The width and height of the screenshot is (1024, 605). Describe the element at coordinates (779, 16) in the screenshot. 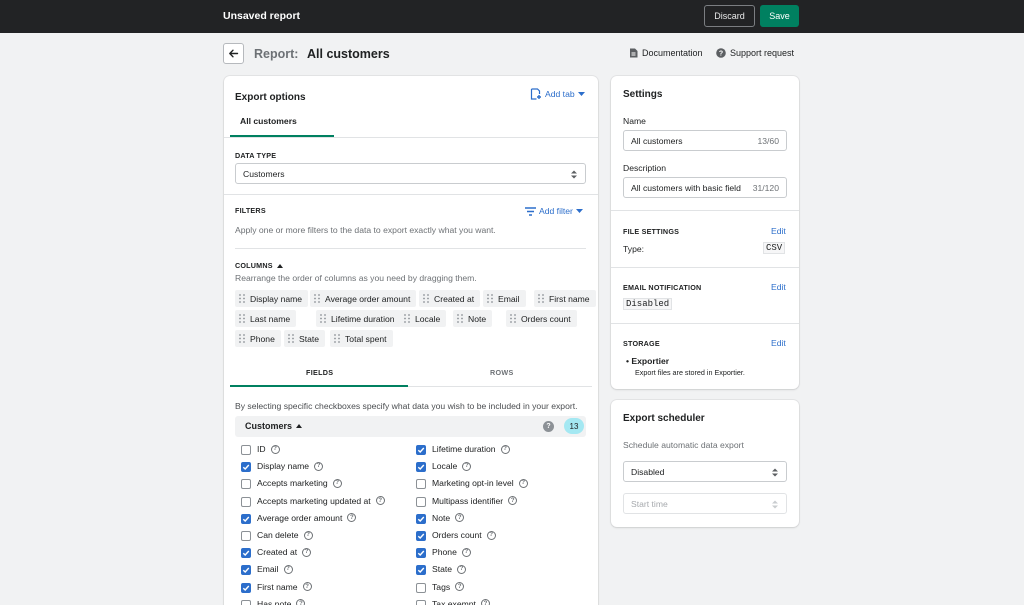

I see `save-button: Save` at that location.